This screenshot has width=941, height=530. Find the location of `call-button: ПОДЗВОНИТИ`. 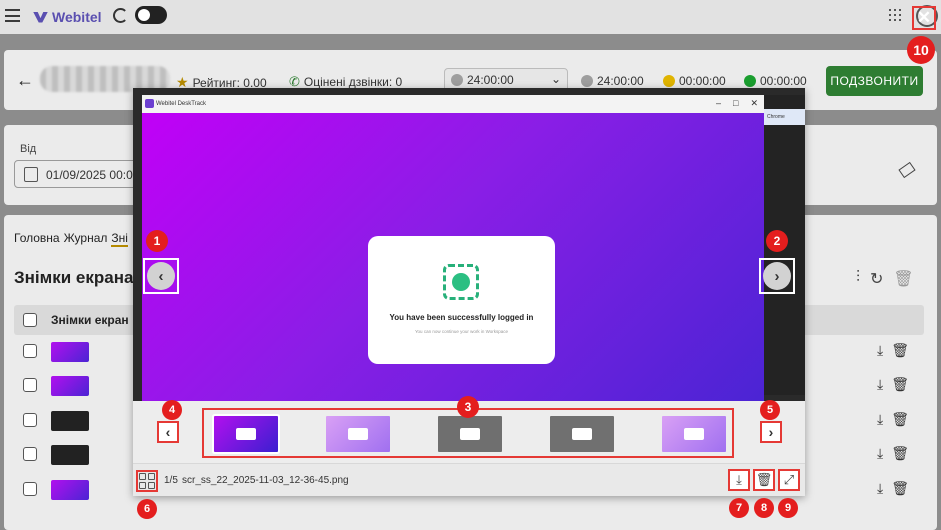

call-button: ПОДЗВОНИТИ is located at coordinates (874, 81).